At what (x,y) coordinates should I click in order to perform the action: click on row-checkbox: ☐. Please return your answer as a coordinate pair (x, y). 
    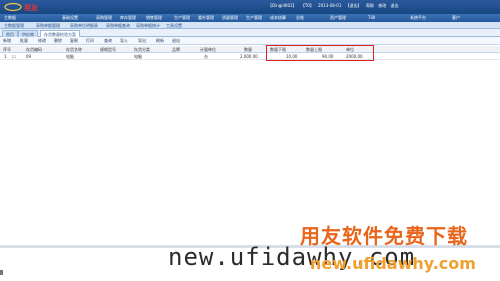
    Looking at the image, I should click on (14, 56).